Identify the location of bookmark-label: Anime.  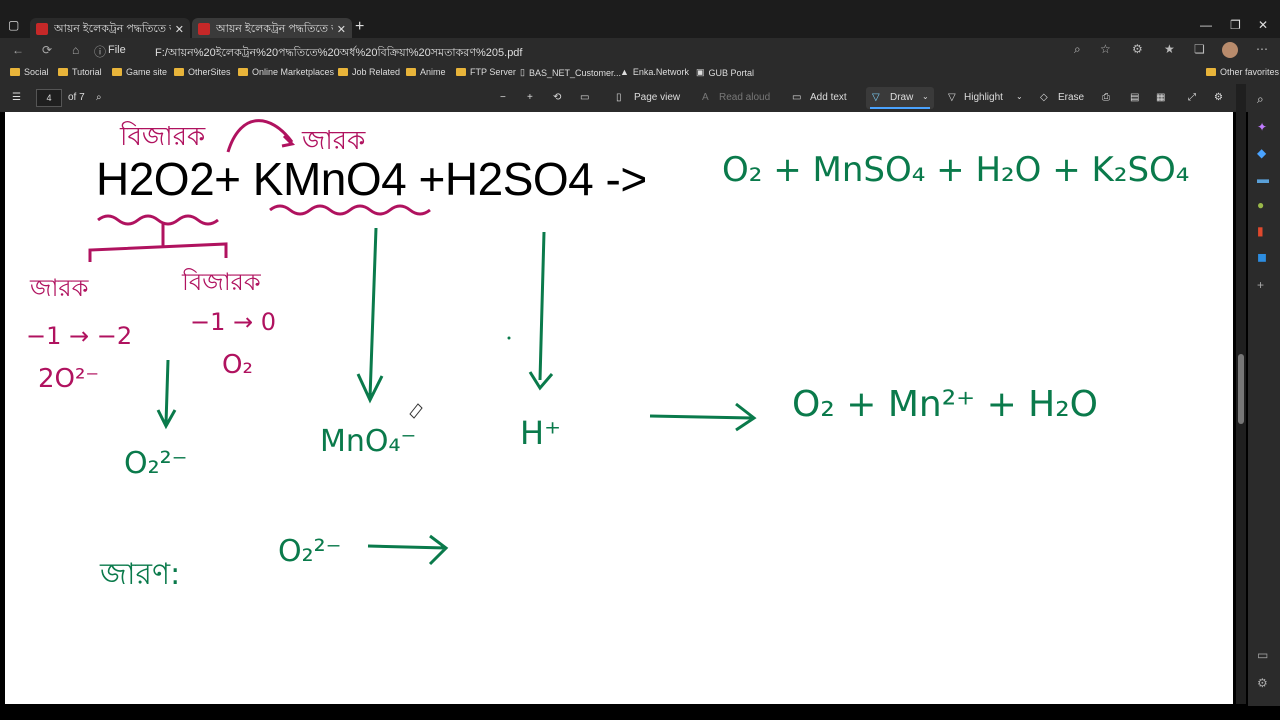
(433, 72).